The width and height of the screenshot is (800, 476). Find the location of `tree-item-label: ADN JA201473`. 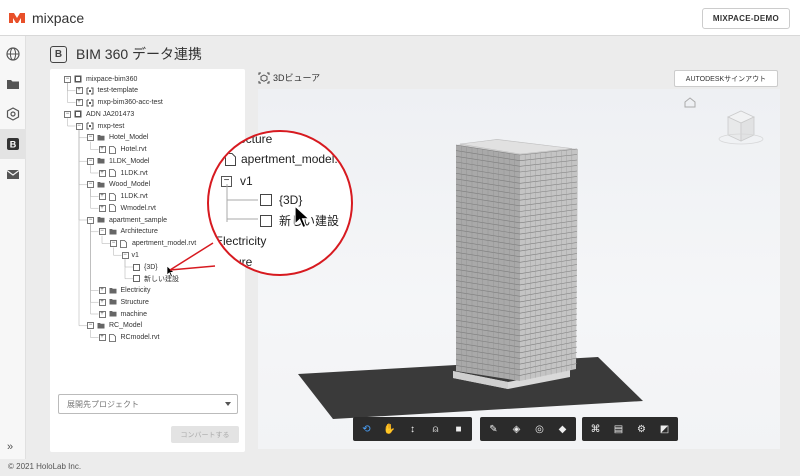

tree-item-label: ADN JA201473 is located at coordinates (110, 114).